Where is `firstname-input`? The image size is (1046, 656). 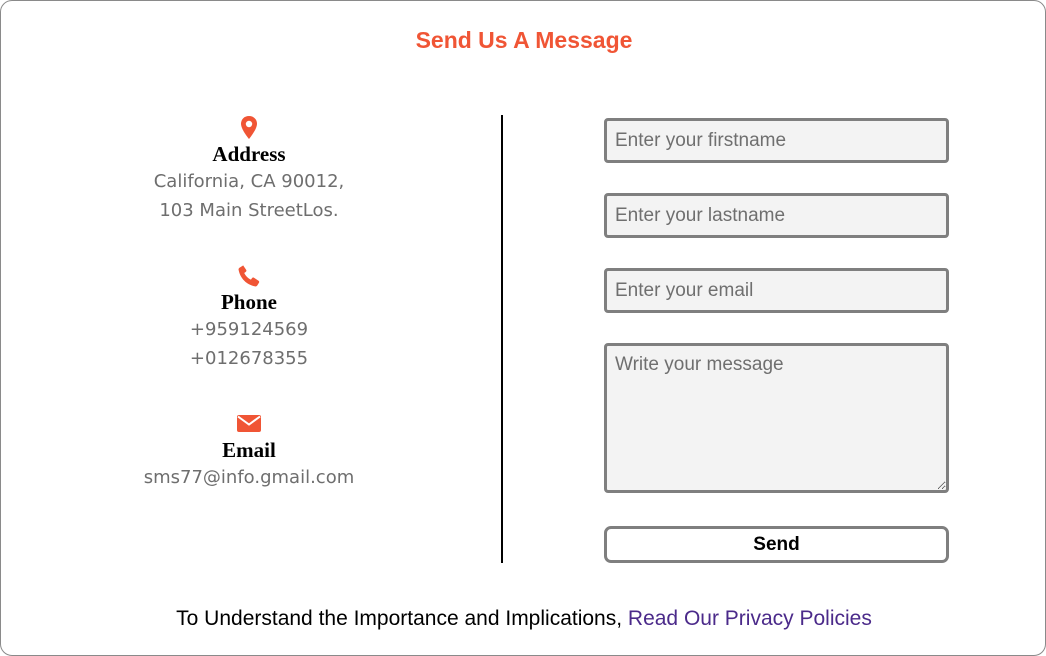
firstname-input is located at coordinates (776, 140).